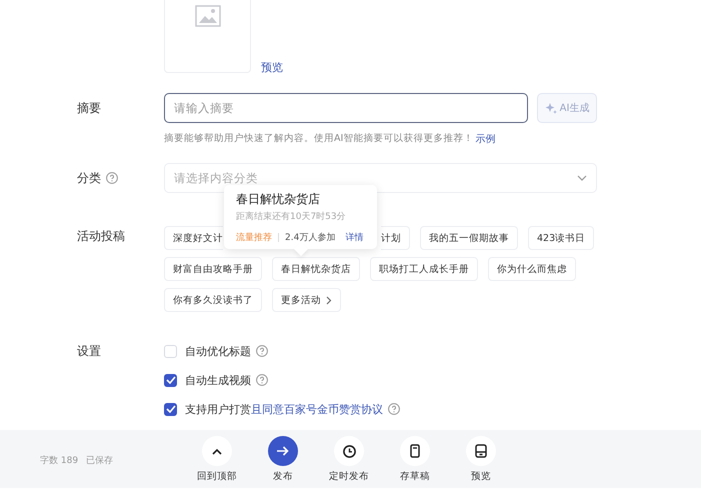 The height and width of the screenshot is (500, 701). Describe the element at coordinates (346, 108) in the screenshot. I see `summary-input: 请输入摘要` at that location.